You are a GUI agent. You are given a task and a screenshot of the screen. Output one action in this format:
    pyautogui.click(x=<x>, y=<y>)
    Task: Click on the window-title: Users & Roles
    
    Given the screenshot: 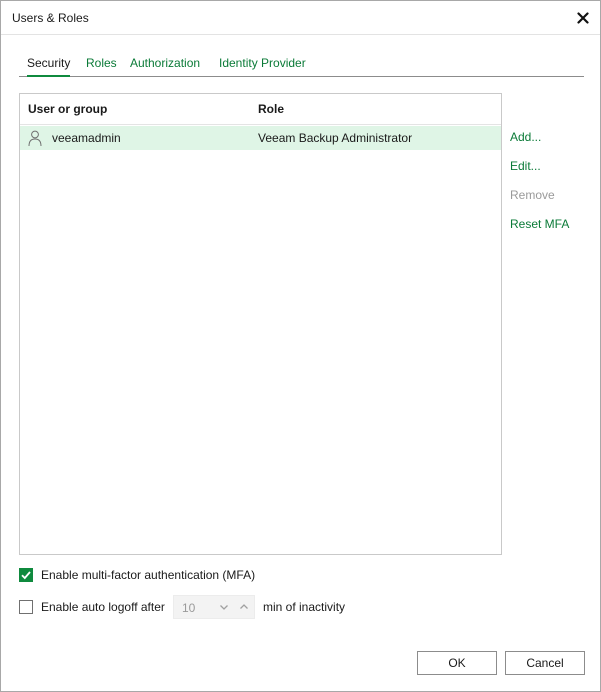 What is the action you would take?
    pyautogui.click(x=50, y=18)
    